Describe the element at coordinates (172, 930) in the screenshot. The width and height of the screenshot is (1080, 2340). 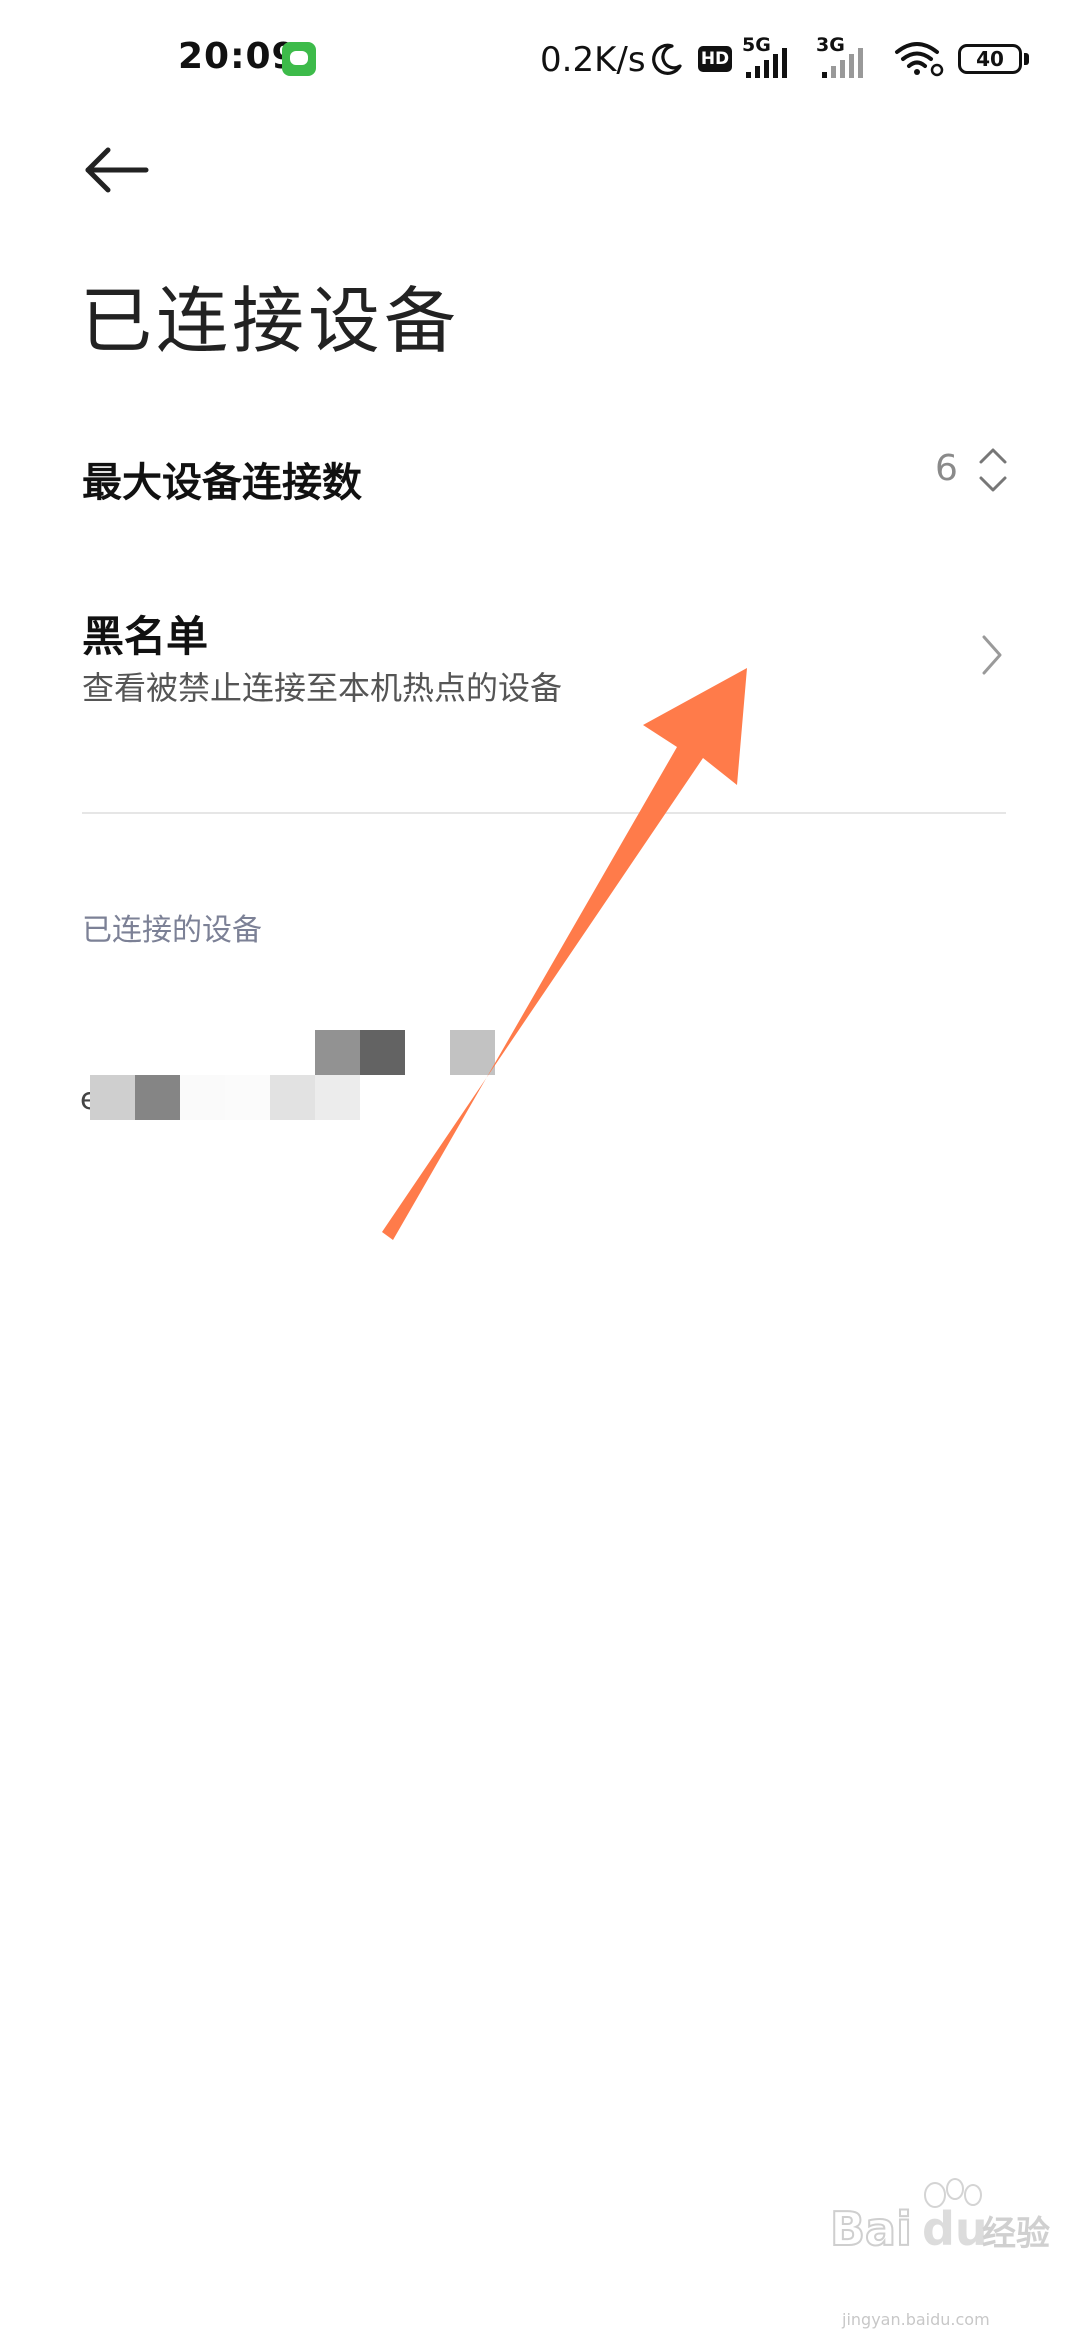
I see `connected-devices-header: 已连接的设备` at that location.